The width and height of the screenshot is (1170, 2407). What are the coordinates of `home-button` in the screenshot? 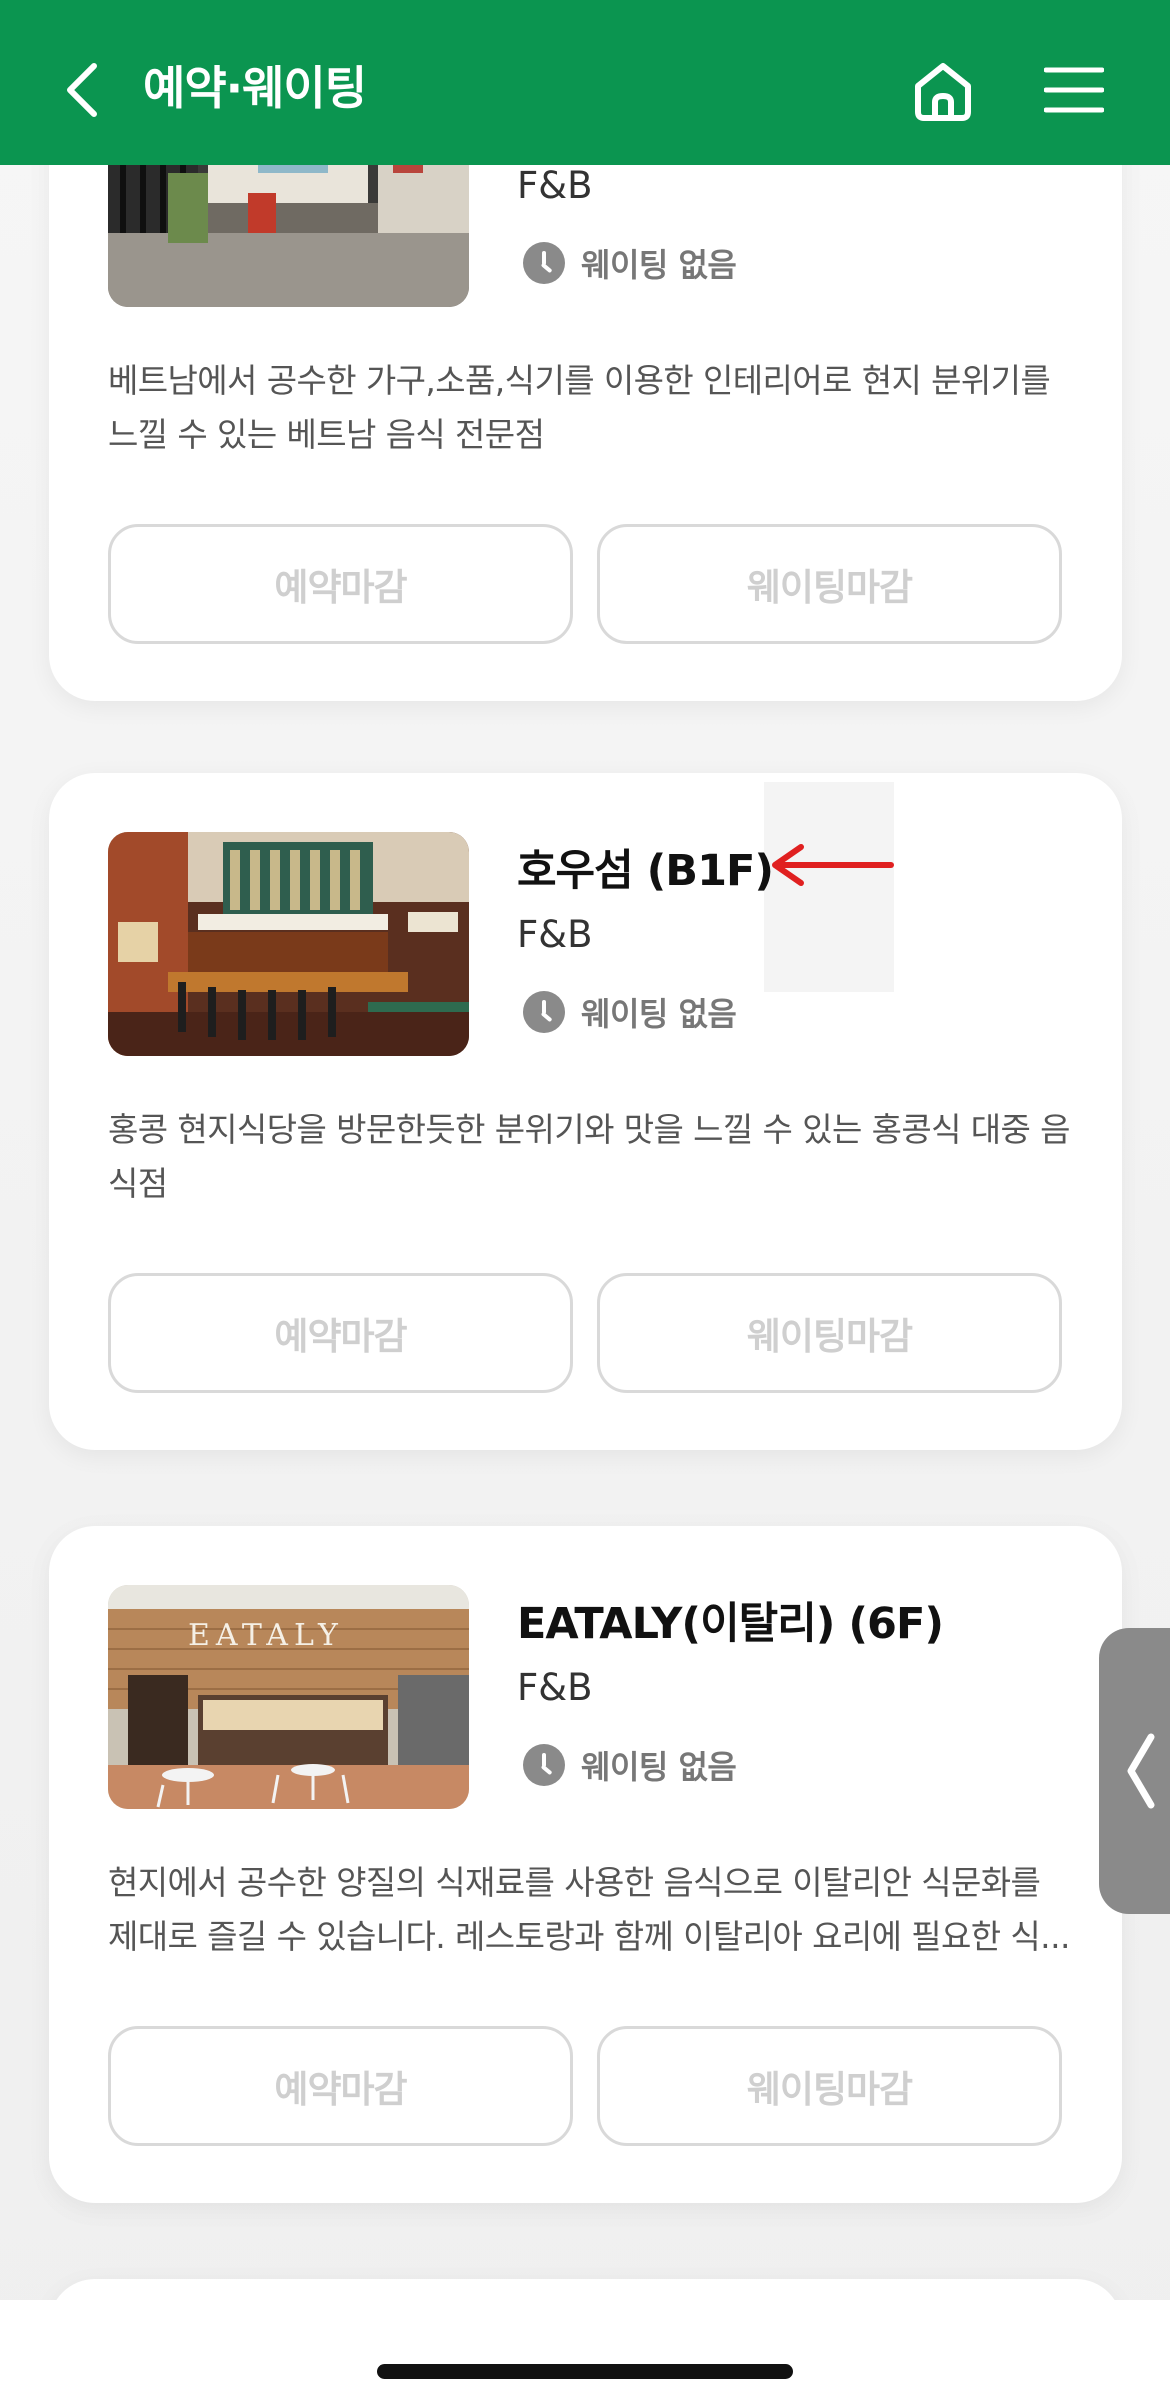 It's located at (943, 92).